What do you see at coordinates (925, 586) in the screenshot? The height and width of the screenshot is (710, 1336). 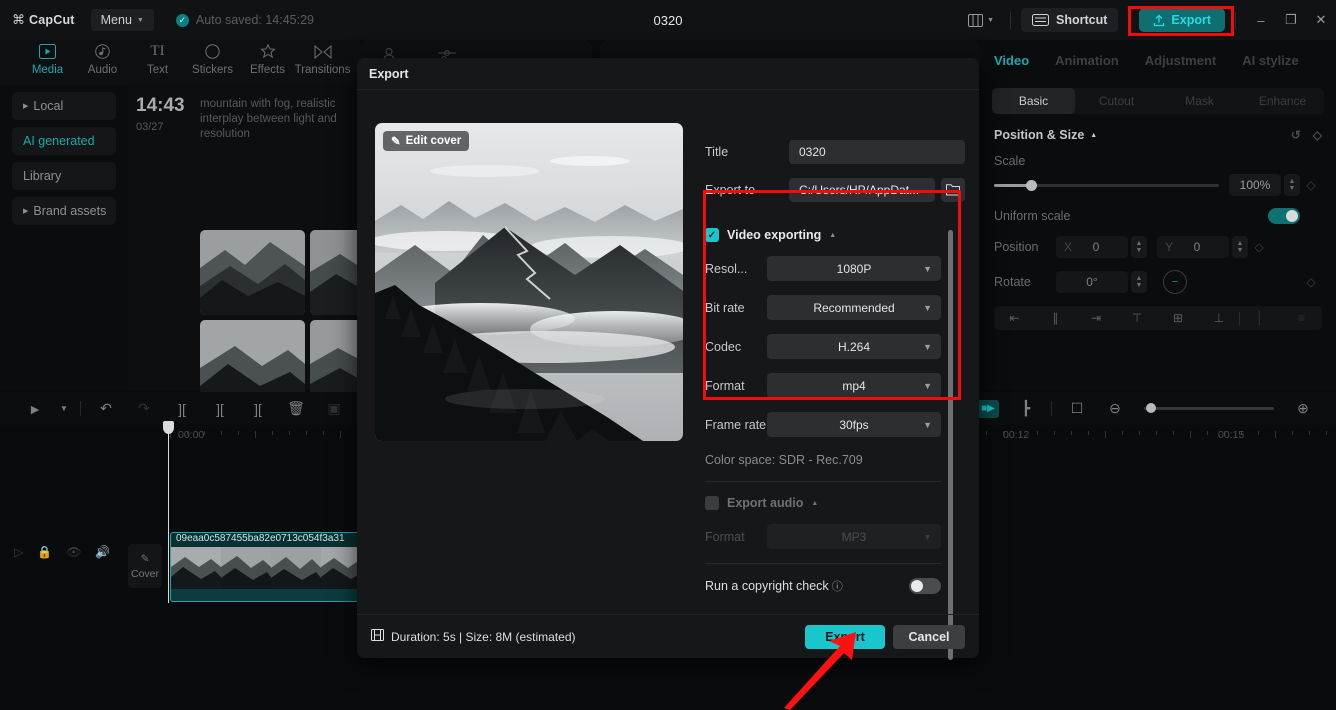 I see `copyright-check-toggle` at bounding box center [925, 586].